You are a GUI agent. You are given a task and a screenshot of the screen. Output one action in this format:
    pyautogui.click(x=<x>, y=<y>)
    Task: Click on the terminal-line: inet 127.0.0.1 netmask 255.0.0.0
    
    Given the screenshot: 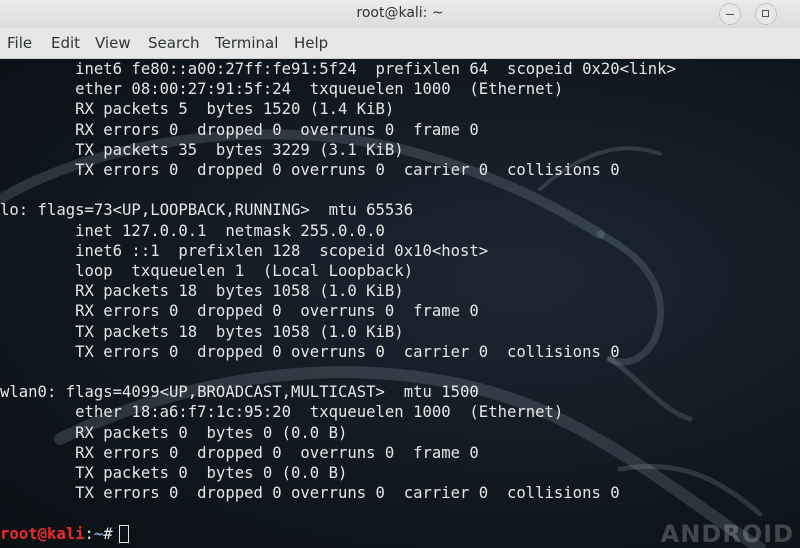 What is the action you would take?
    pyautogui.click(x=192, y=230)
    